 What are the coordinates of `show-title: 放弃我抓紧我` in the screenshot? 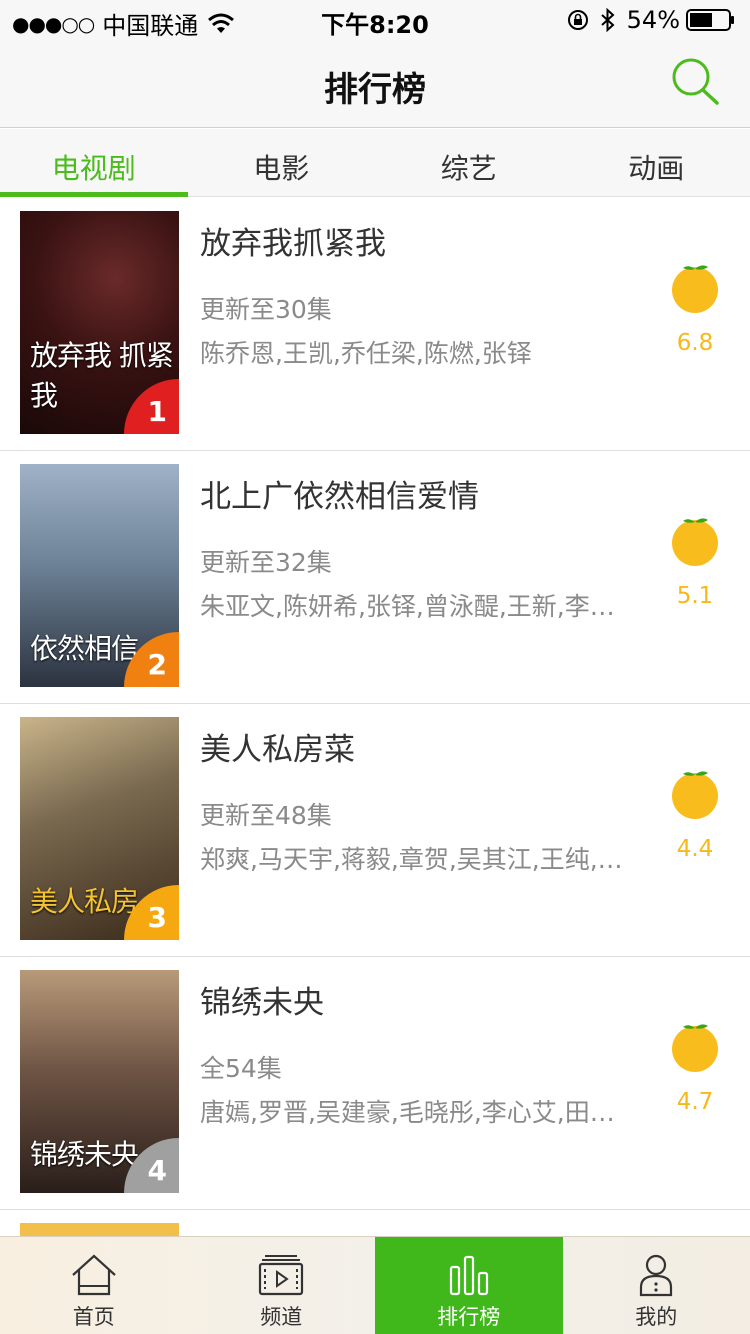 It's located at (293, 244).